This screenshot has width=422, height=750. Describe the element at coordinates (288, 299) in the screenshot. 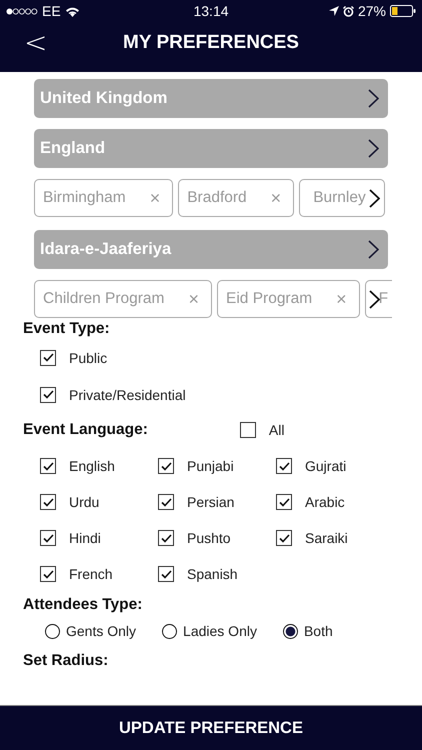

I see `tag-chip: Eid Program ×` at that location.